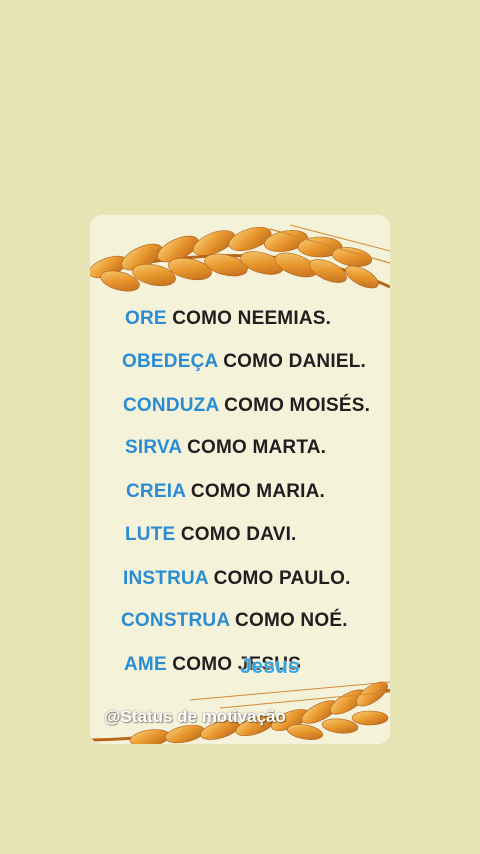 The image size is (480, 854). Describe the element at coordinates (244, 361) in the screenshot. I see `quote-line-2: OBEDEÇA COMO DANIEL.` at that location.